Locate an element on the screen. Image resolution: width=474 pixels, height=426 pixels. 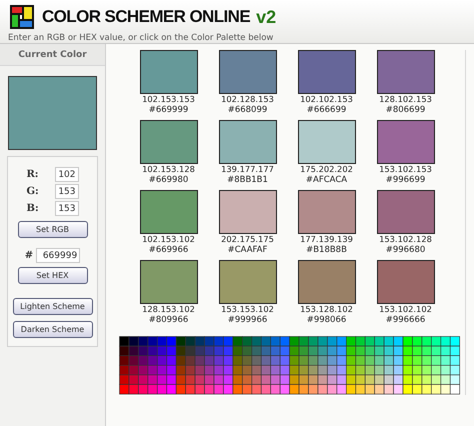
channel-label: R: is located at coordinates (33, 174).